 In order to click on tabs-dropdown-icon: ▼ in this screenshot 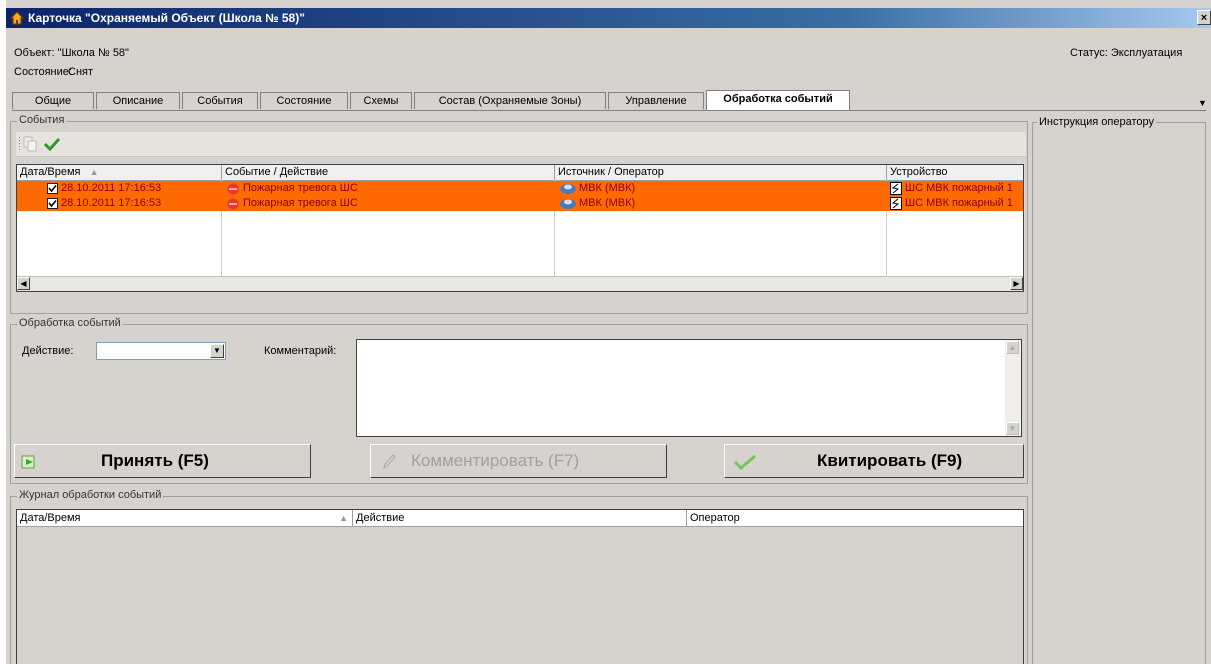, I will do `click(1202, 103)`.